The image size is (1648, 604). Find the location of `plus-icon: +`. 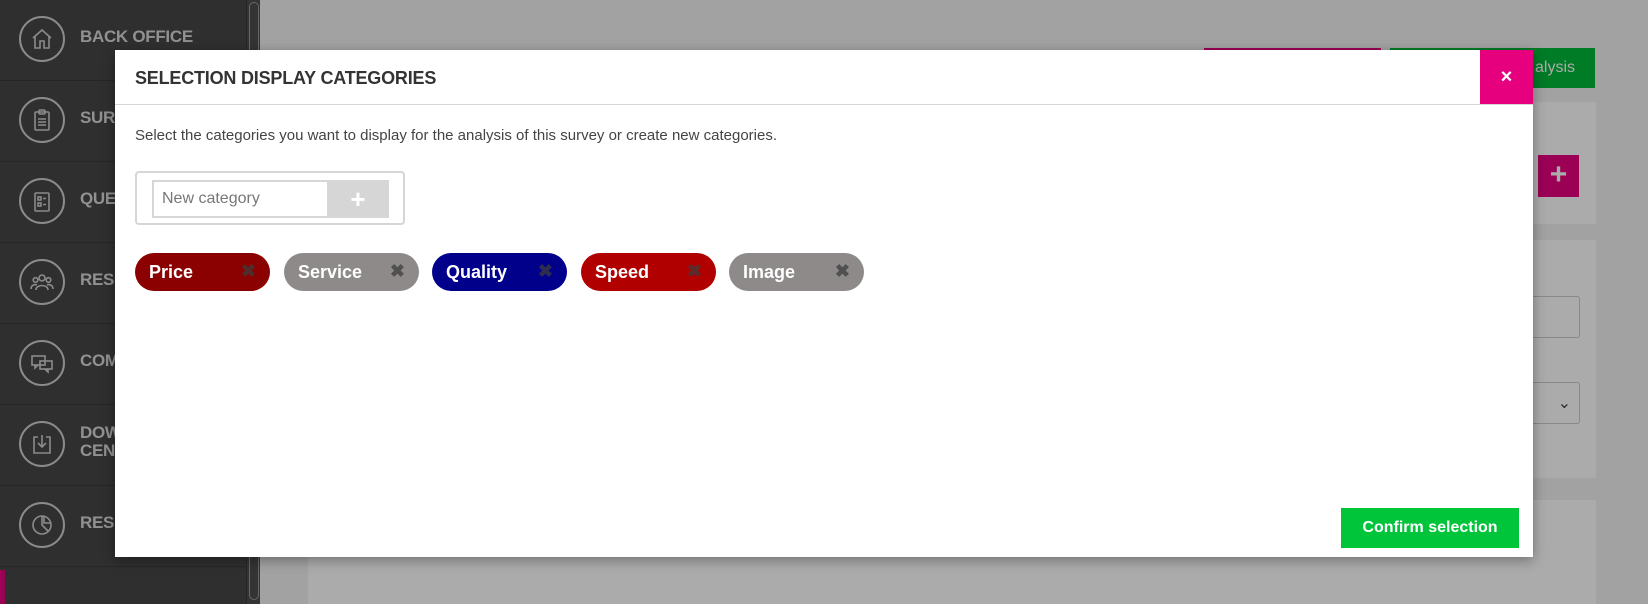

plus-icon: + is located at coordinates (358, 199).